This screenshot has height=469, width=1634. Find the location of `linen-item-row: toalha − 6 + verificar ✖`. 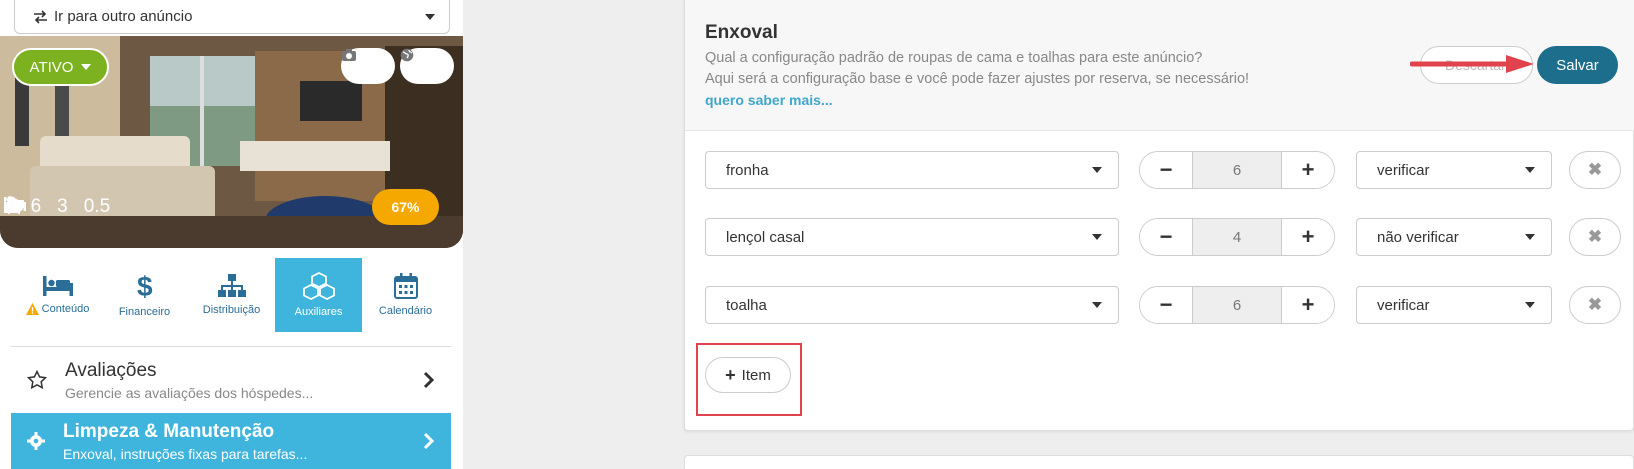

linen-item-row: toalha − 6 + verificar ✖ is located at coordinates (1163, 305).